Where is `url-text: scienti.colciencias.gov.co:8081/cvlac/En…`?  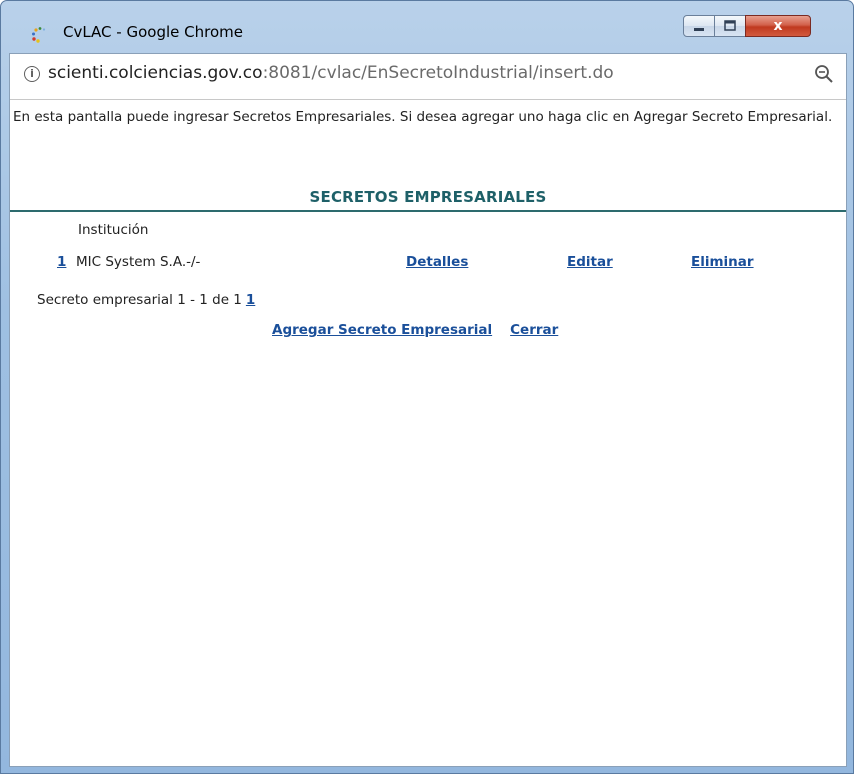 url-text: scienti.colciencias.gov.co:8081/cvlac/En… is located at coordinates (331, 73).